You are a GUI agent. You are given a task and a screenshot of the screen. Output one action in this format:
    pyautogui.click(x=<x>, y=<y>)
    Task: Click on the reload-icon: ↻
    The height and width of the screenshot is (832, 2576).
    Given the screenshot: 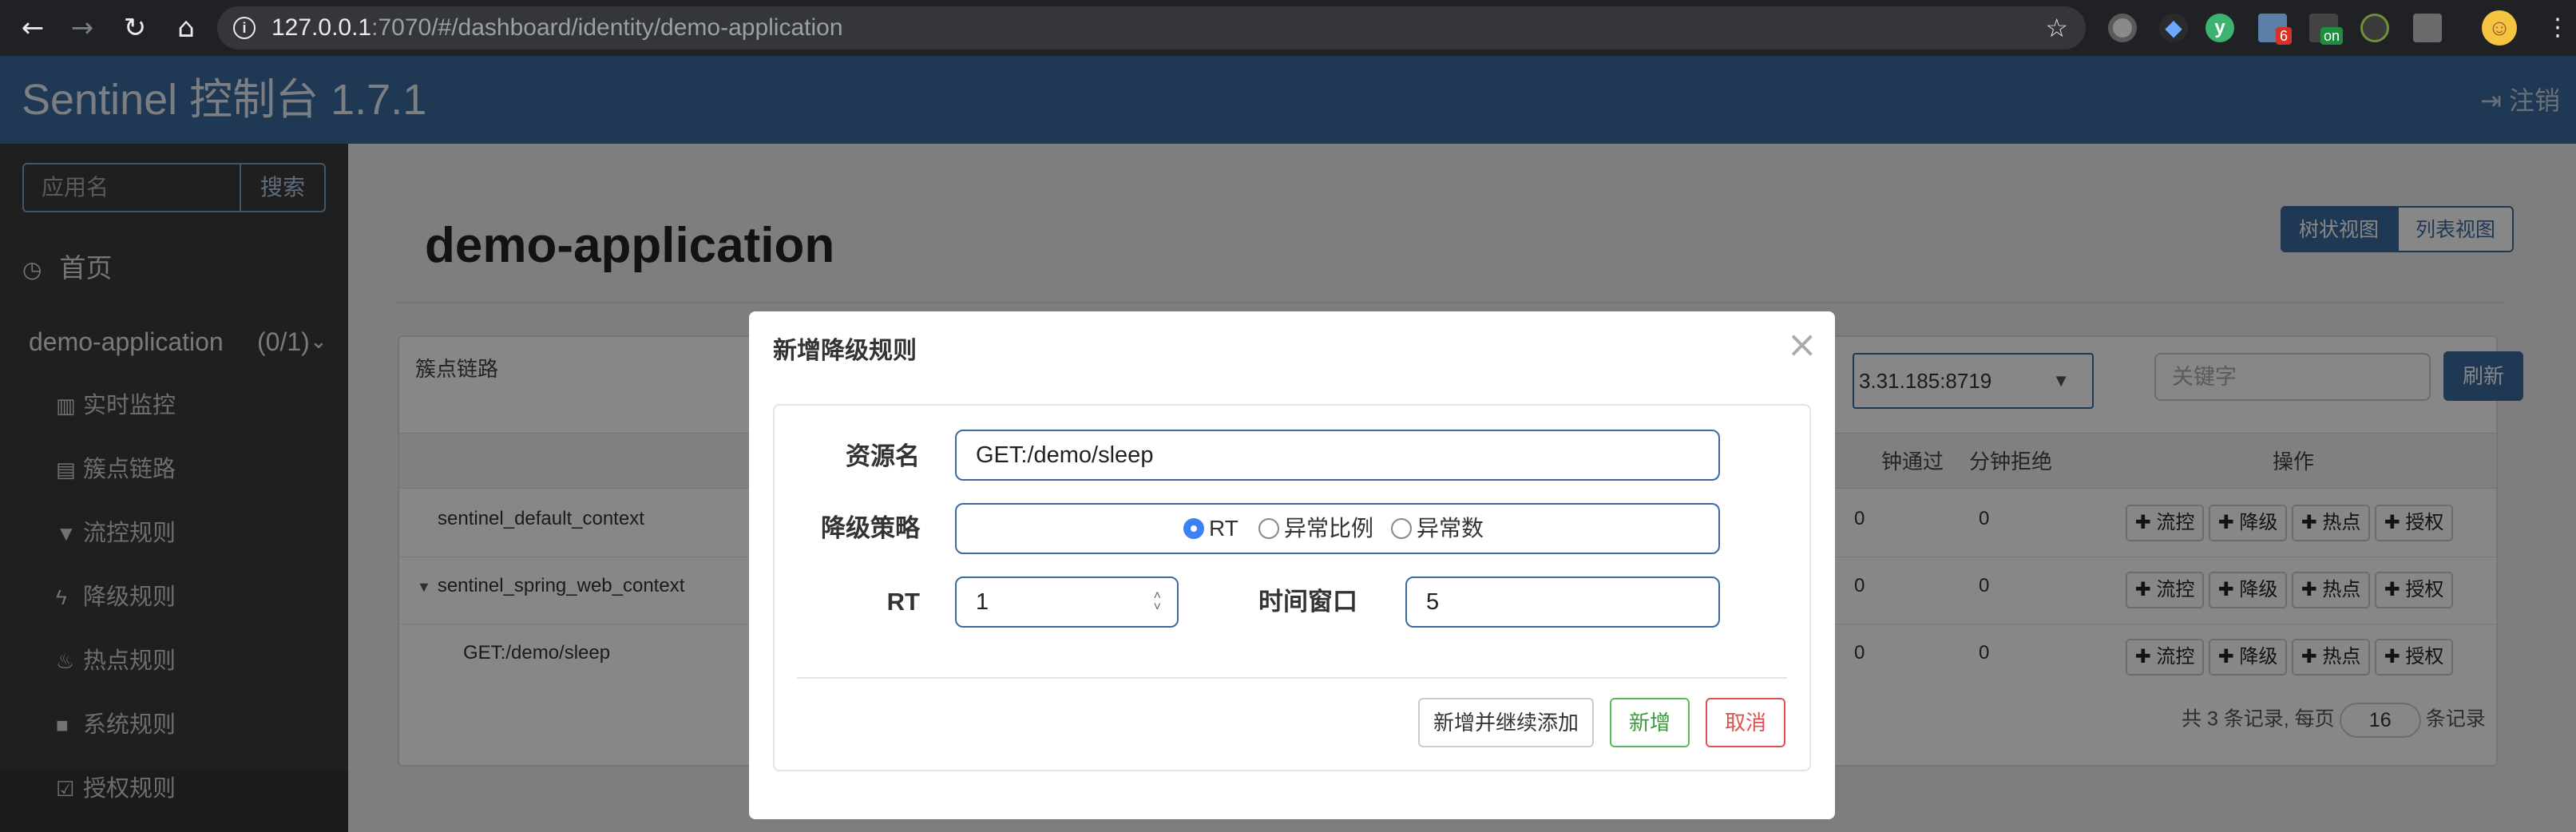 What is the action you would take?
    pyautogui.click(x=135, y=28)
    